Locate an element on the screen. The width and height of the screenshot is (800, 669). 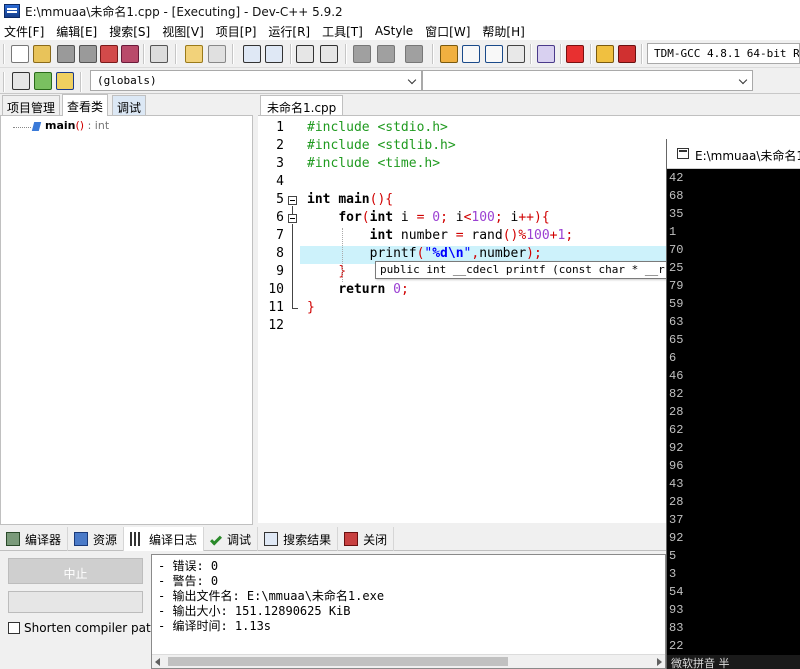
undo-icon is located at coordinates (194, 54).